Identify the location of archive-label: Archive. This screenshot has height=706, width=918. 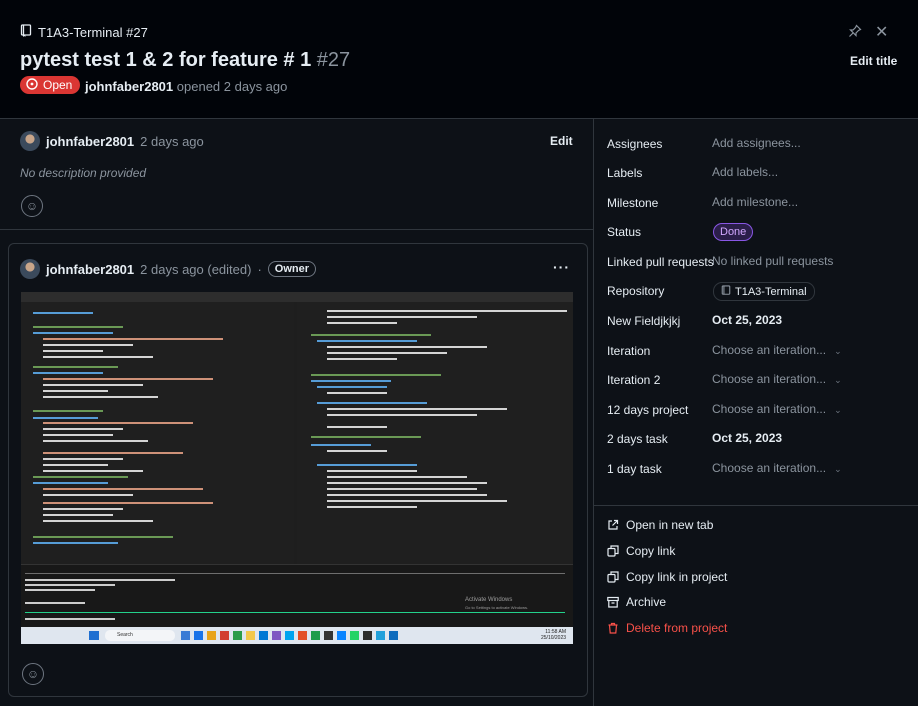
(646, 602).